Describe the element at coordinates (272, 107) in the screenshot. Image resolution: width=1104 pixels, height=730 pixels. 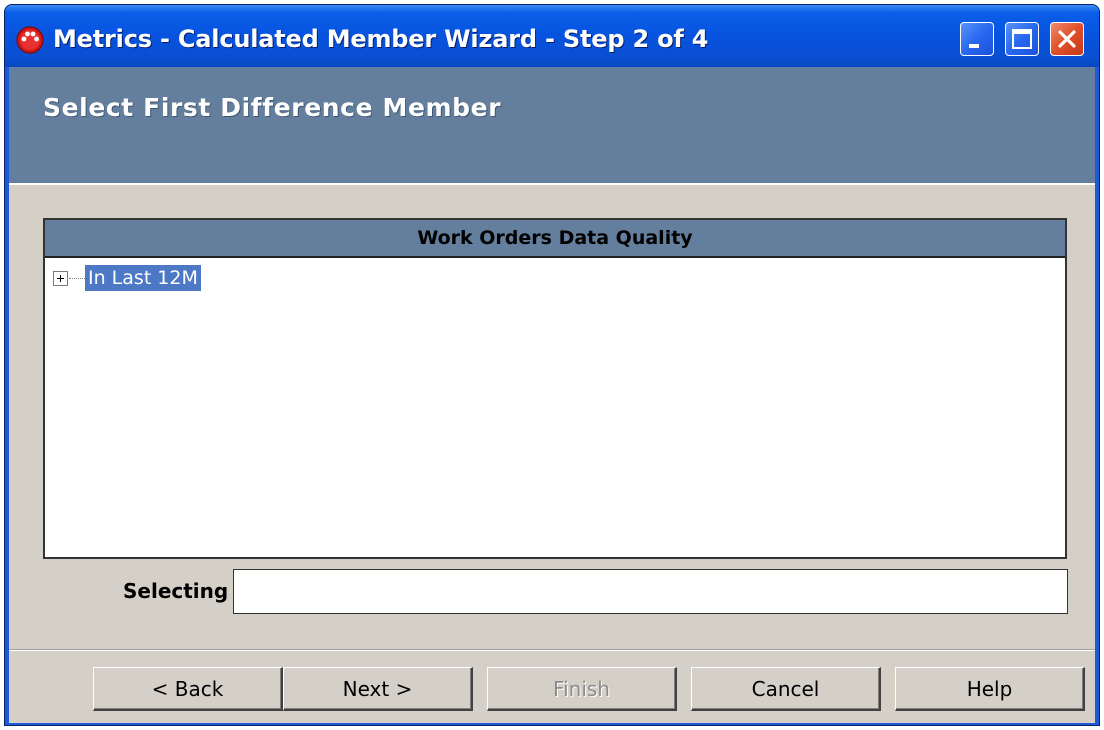
I see `step-title: Select First Difference Member` at that location.